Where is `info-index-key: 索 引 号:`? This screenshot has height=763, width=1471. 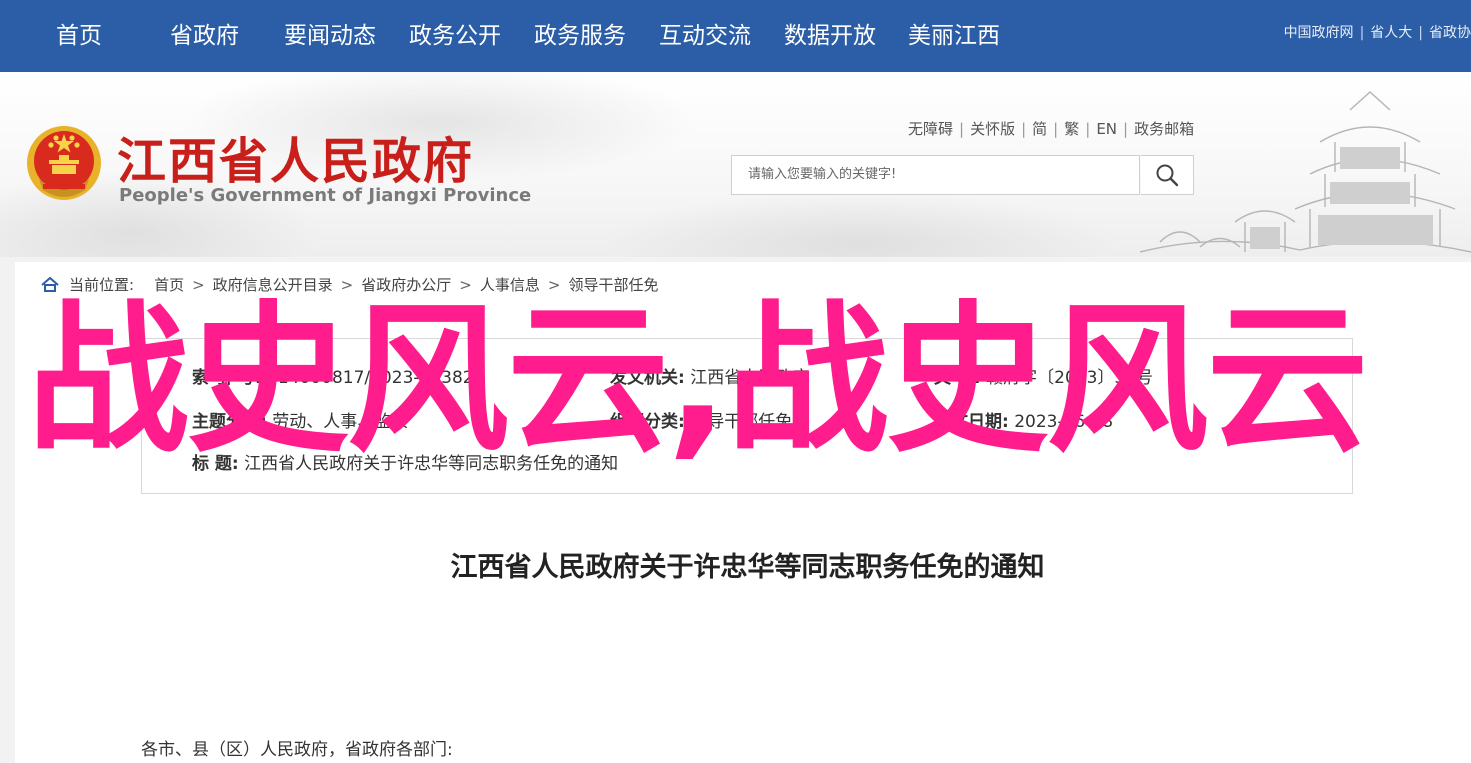
info-index-key: 索 引 号: is located at coordinates (227, 378).